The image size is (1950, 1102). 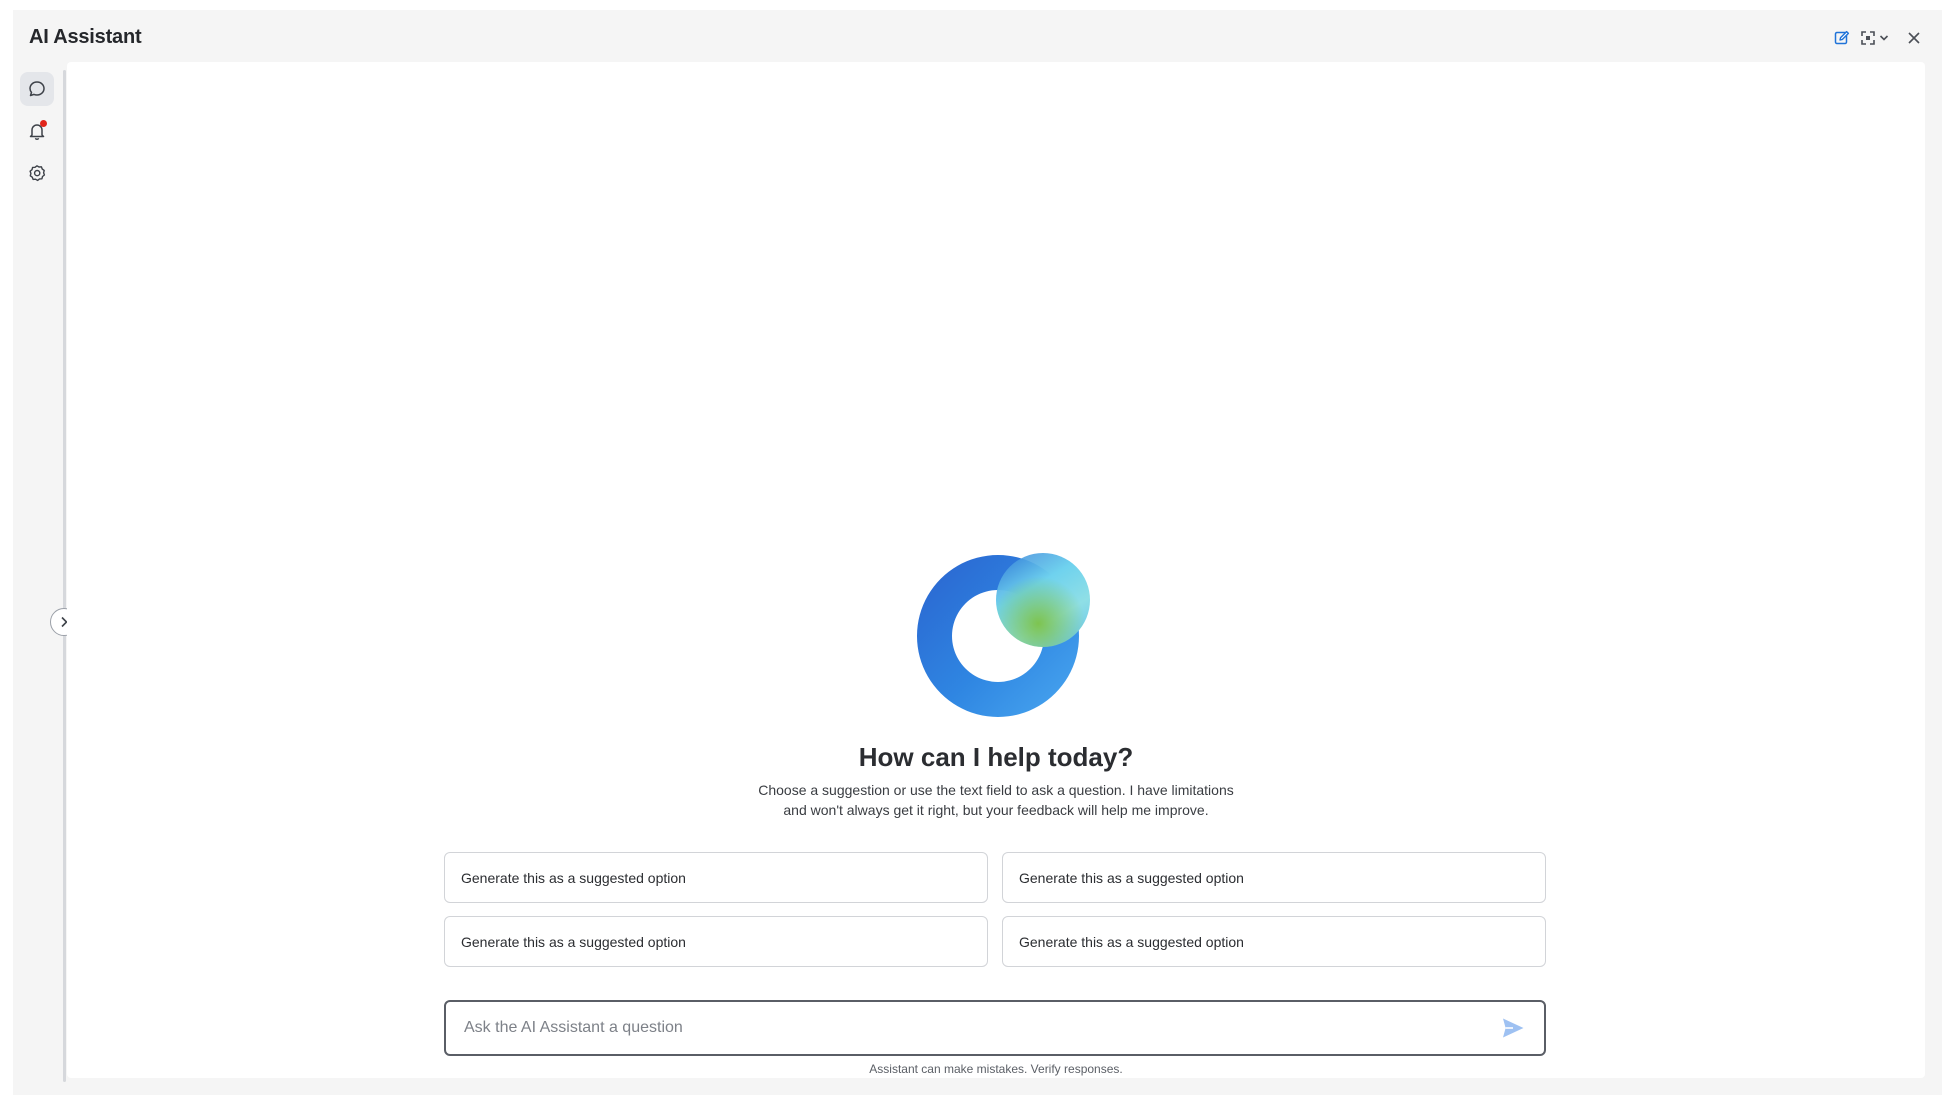 I want to click on sidebar-item-notifications, so click(x=37, y=131).